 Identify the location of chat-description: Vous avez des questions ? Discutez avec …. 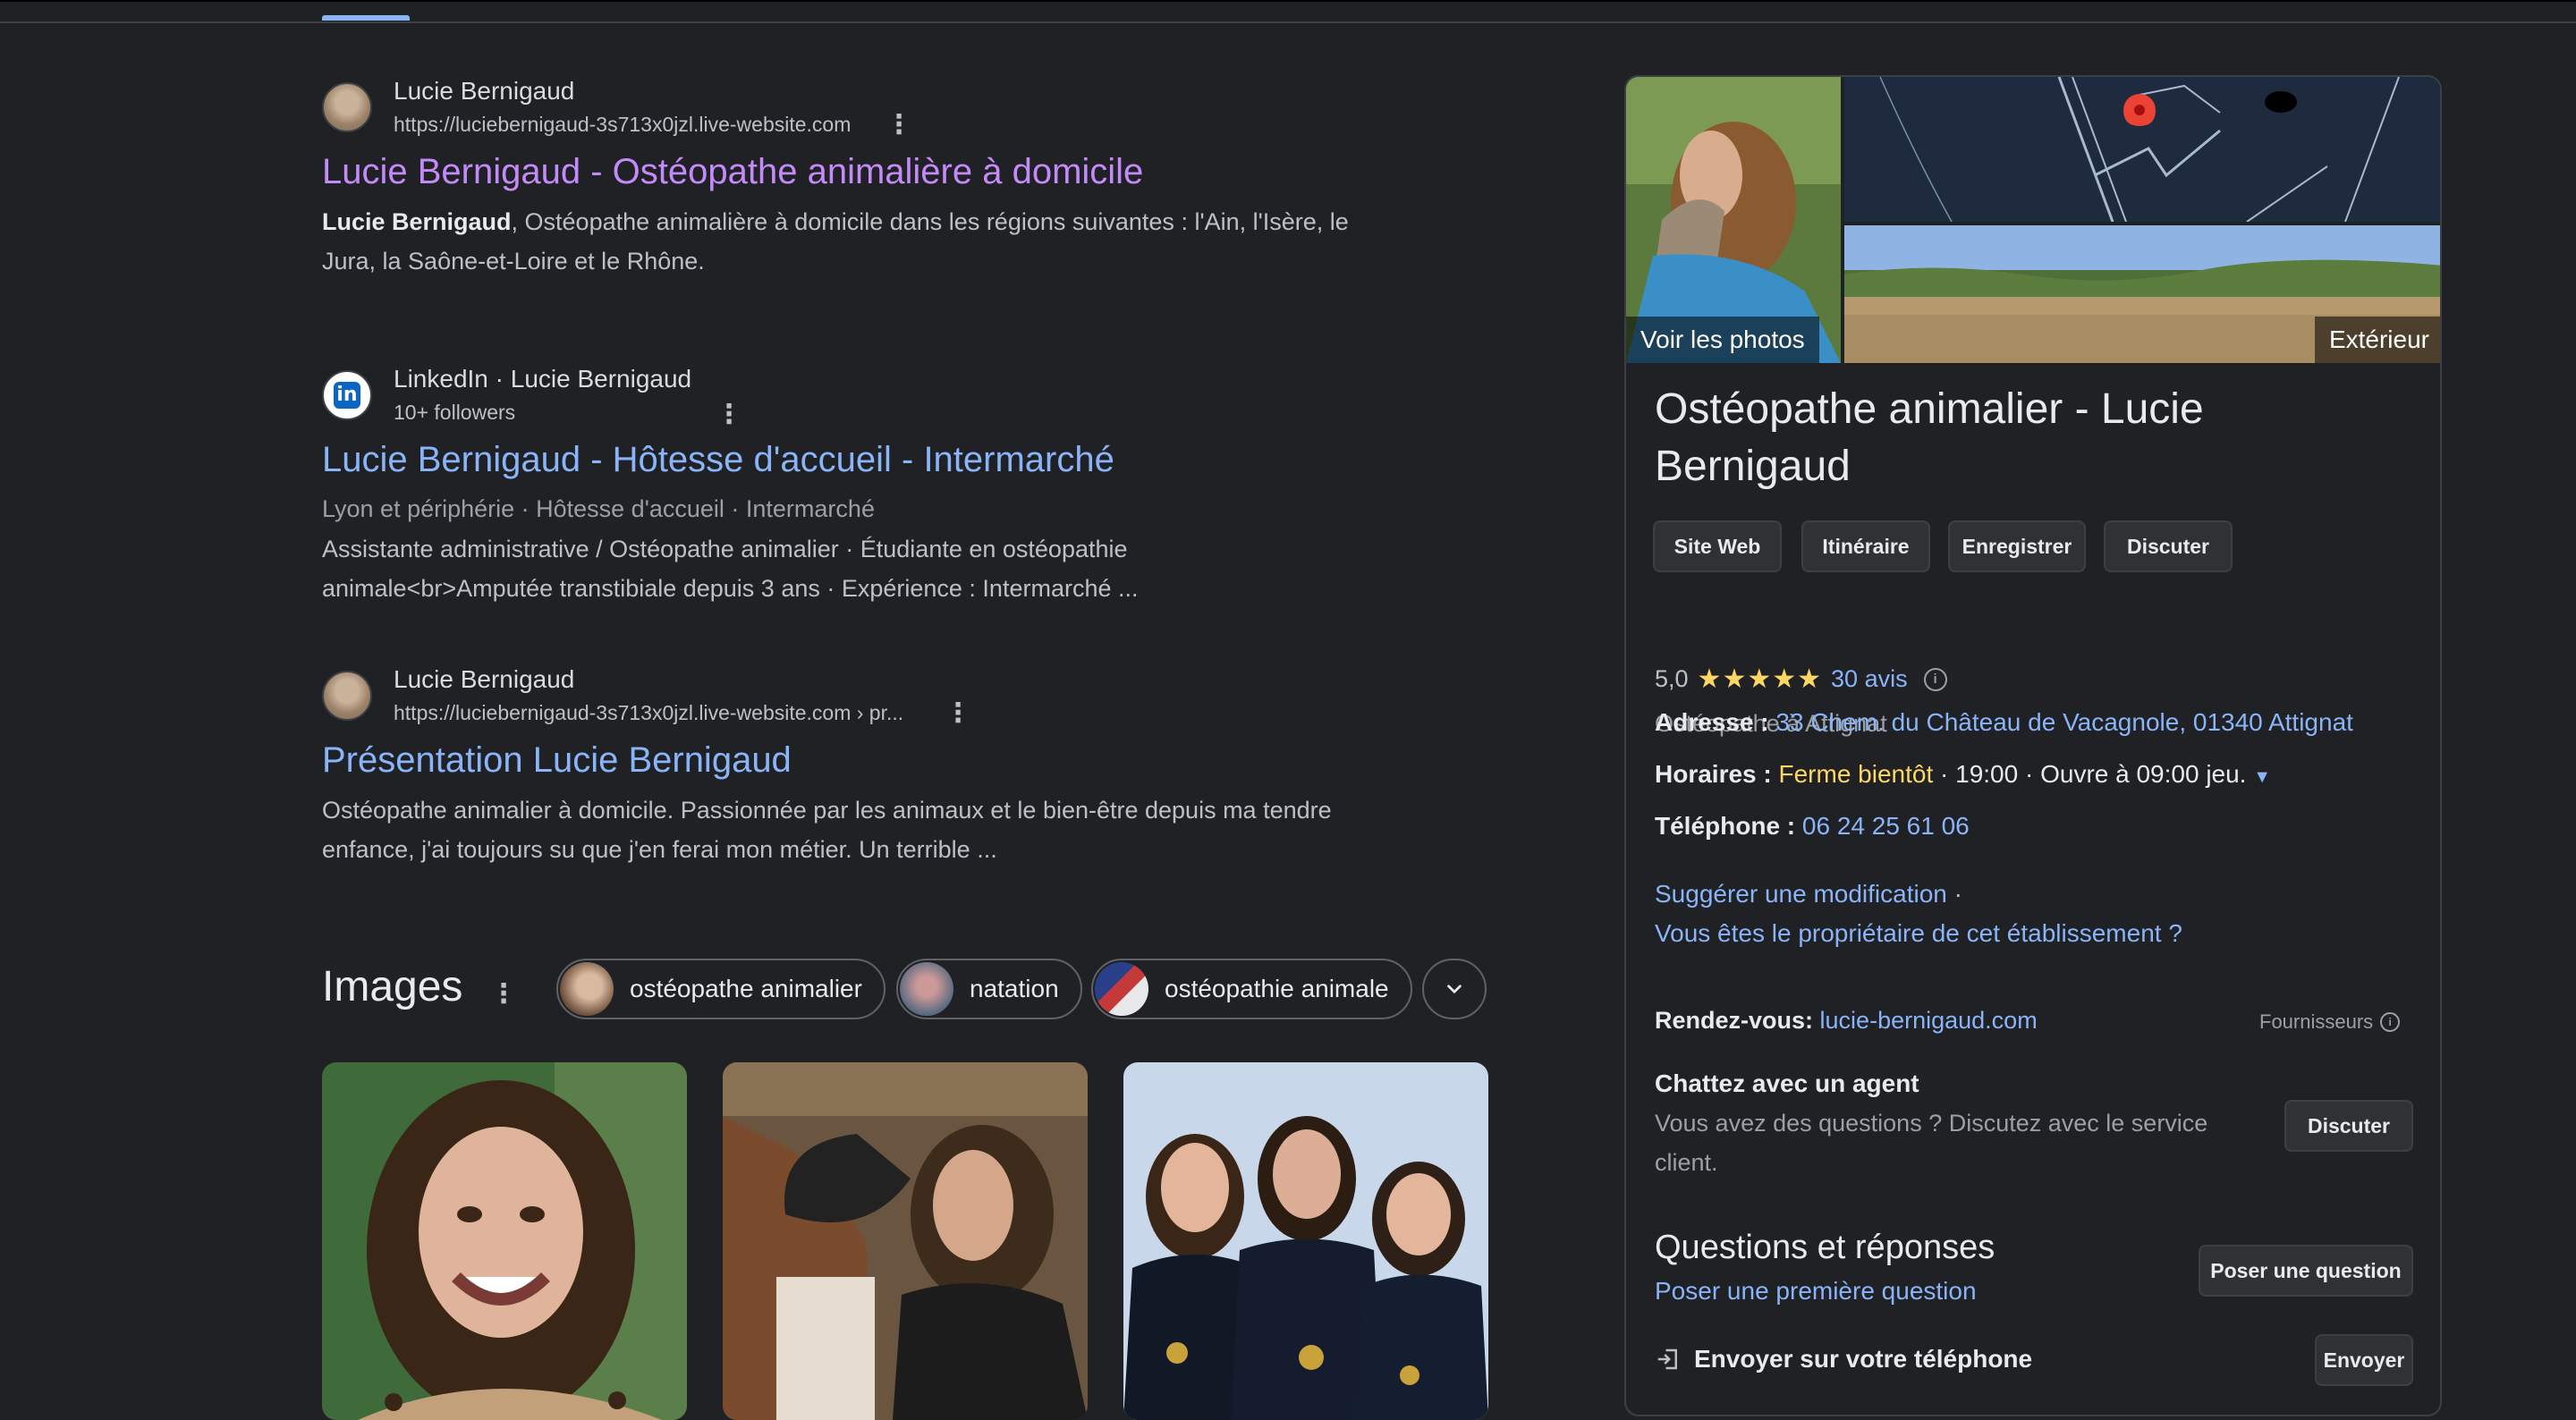
(1931, 1142).